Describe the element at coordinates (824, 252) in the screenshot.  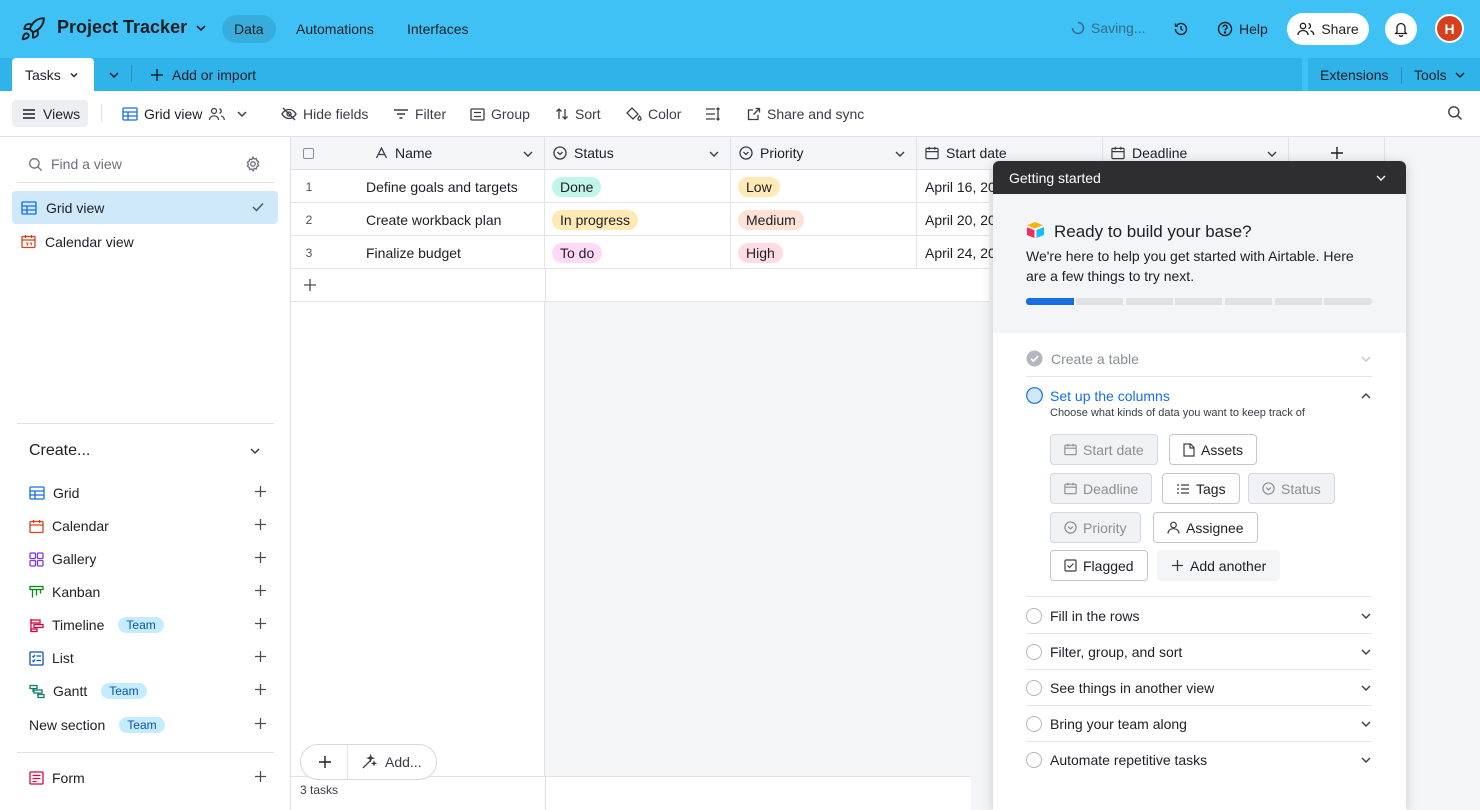
I see `cell-priority: High` at that location.